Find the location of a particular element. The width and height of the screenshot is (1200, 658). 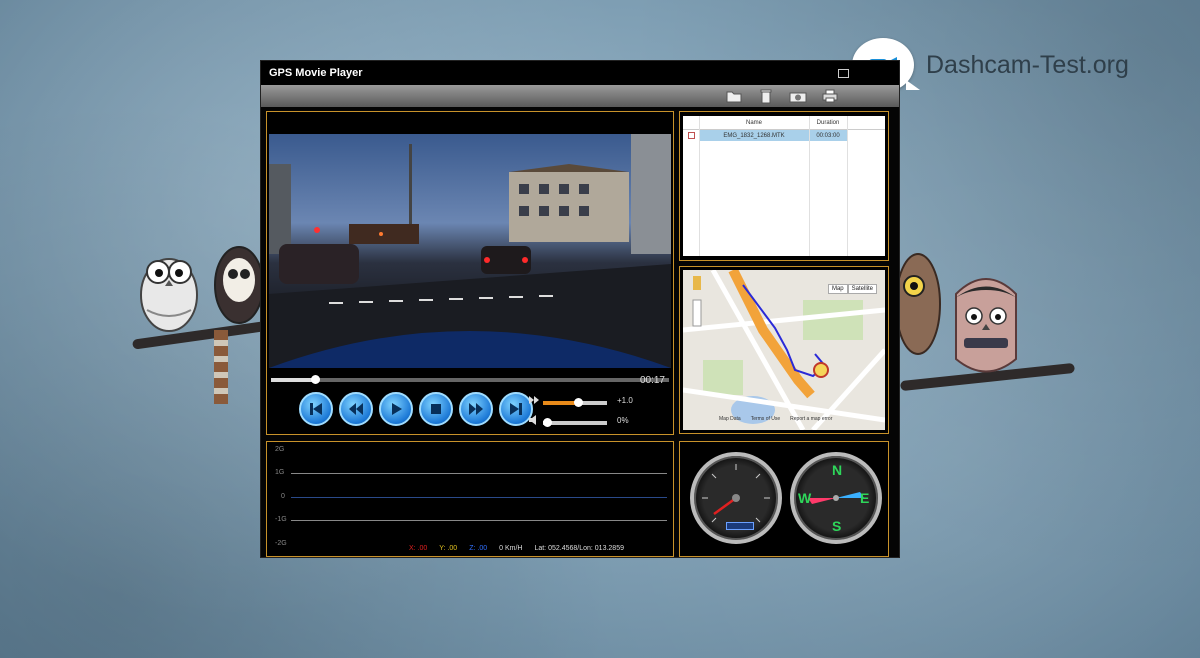

z-readout: Z: .00 is located at coordinates (478, 548).